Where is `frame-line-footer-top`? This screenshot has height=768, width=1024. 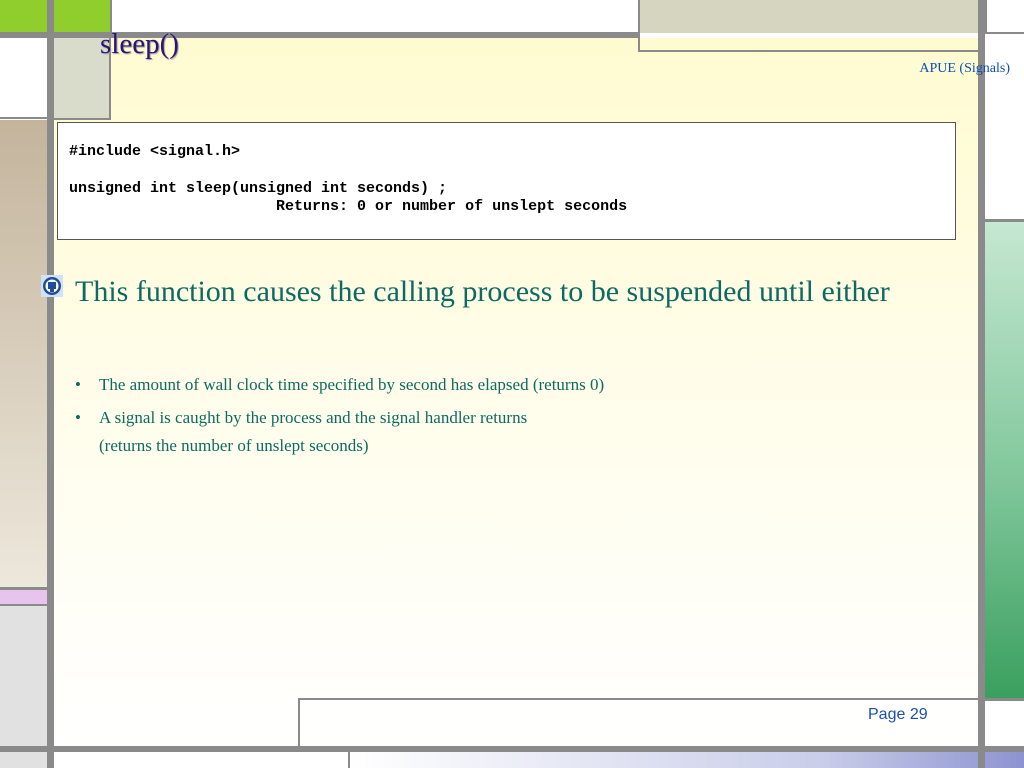
frame-line-footer-top is located at coordinates (638, 699).